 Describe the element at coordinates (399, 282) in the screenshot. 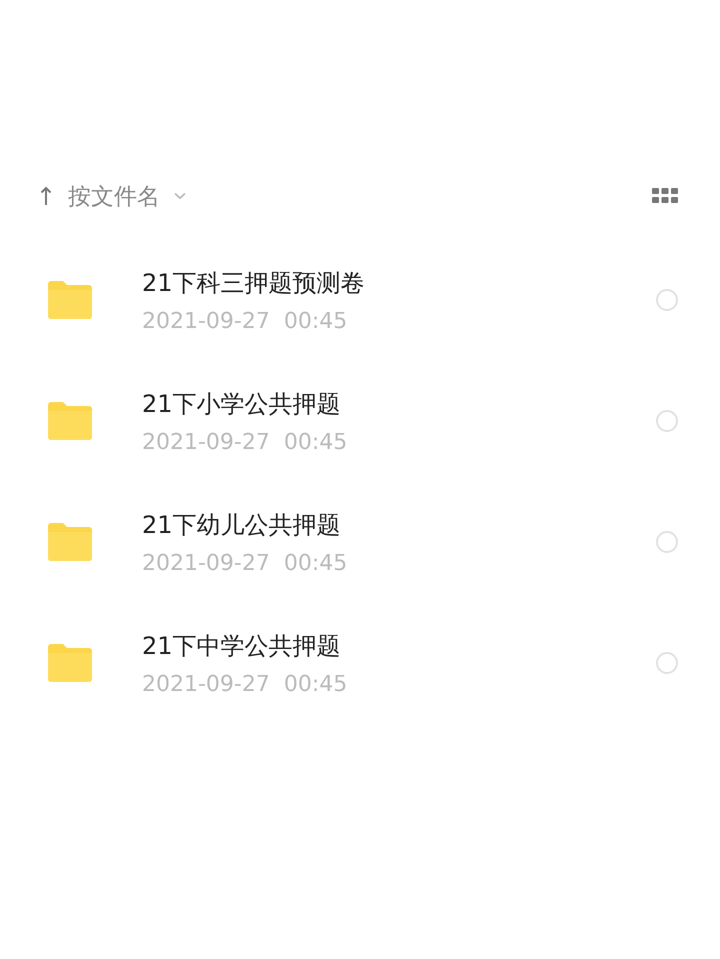

I see `folder-name: 21下科三押题预测卷` at that location.